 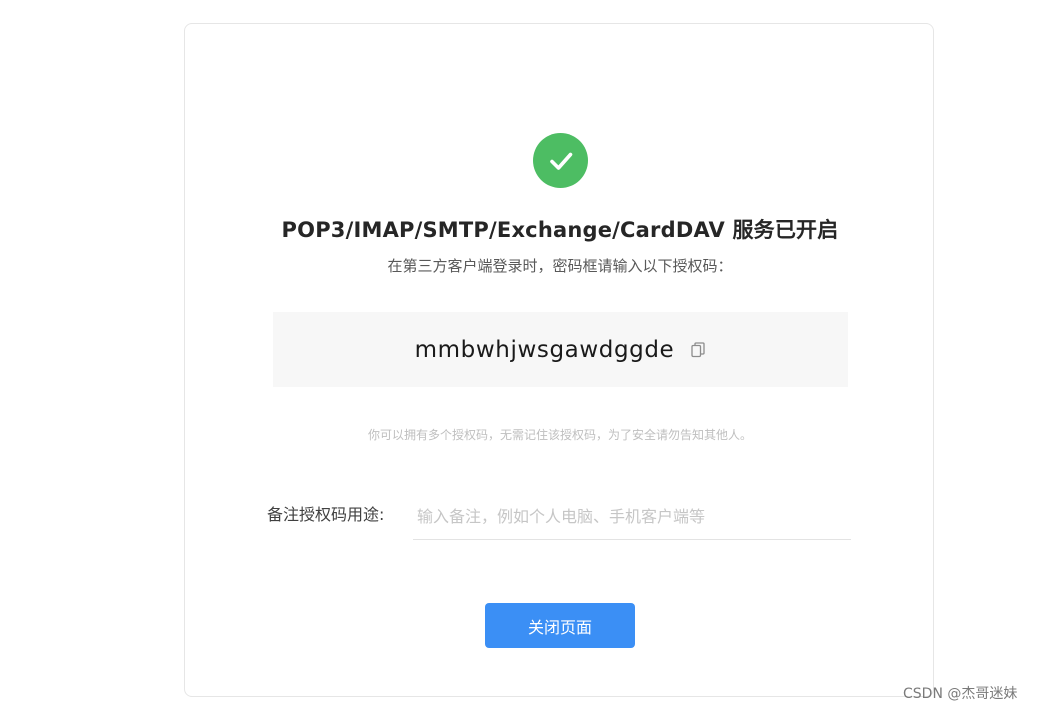 What do you see at coordinates (545, 350) in the screenshot?
I see `auth-code-value: mmbwhjwsgawdggde` at bounding box center [545, 350].